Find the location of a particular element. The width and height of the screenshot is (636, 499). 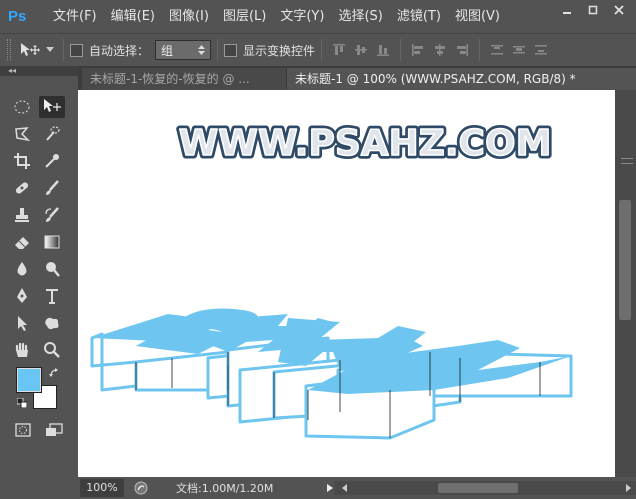

scroll-right-icon is located at coordinates (629, 488).